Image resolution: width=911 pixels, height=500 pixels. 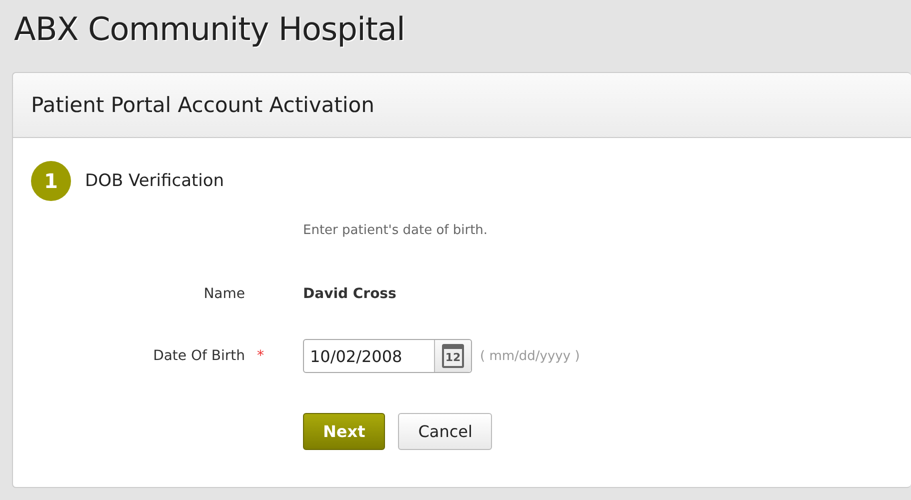 What do you see at coordinates (51, 181) in the screenshot?
I see `step-number-badge: 1` at bounding box center [51, 181].